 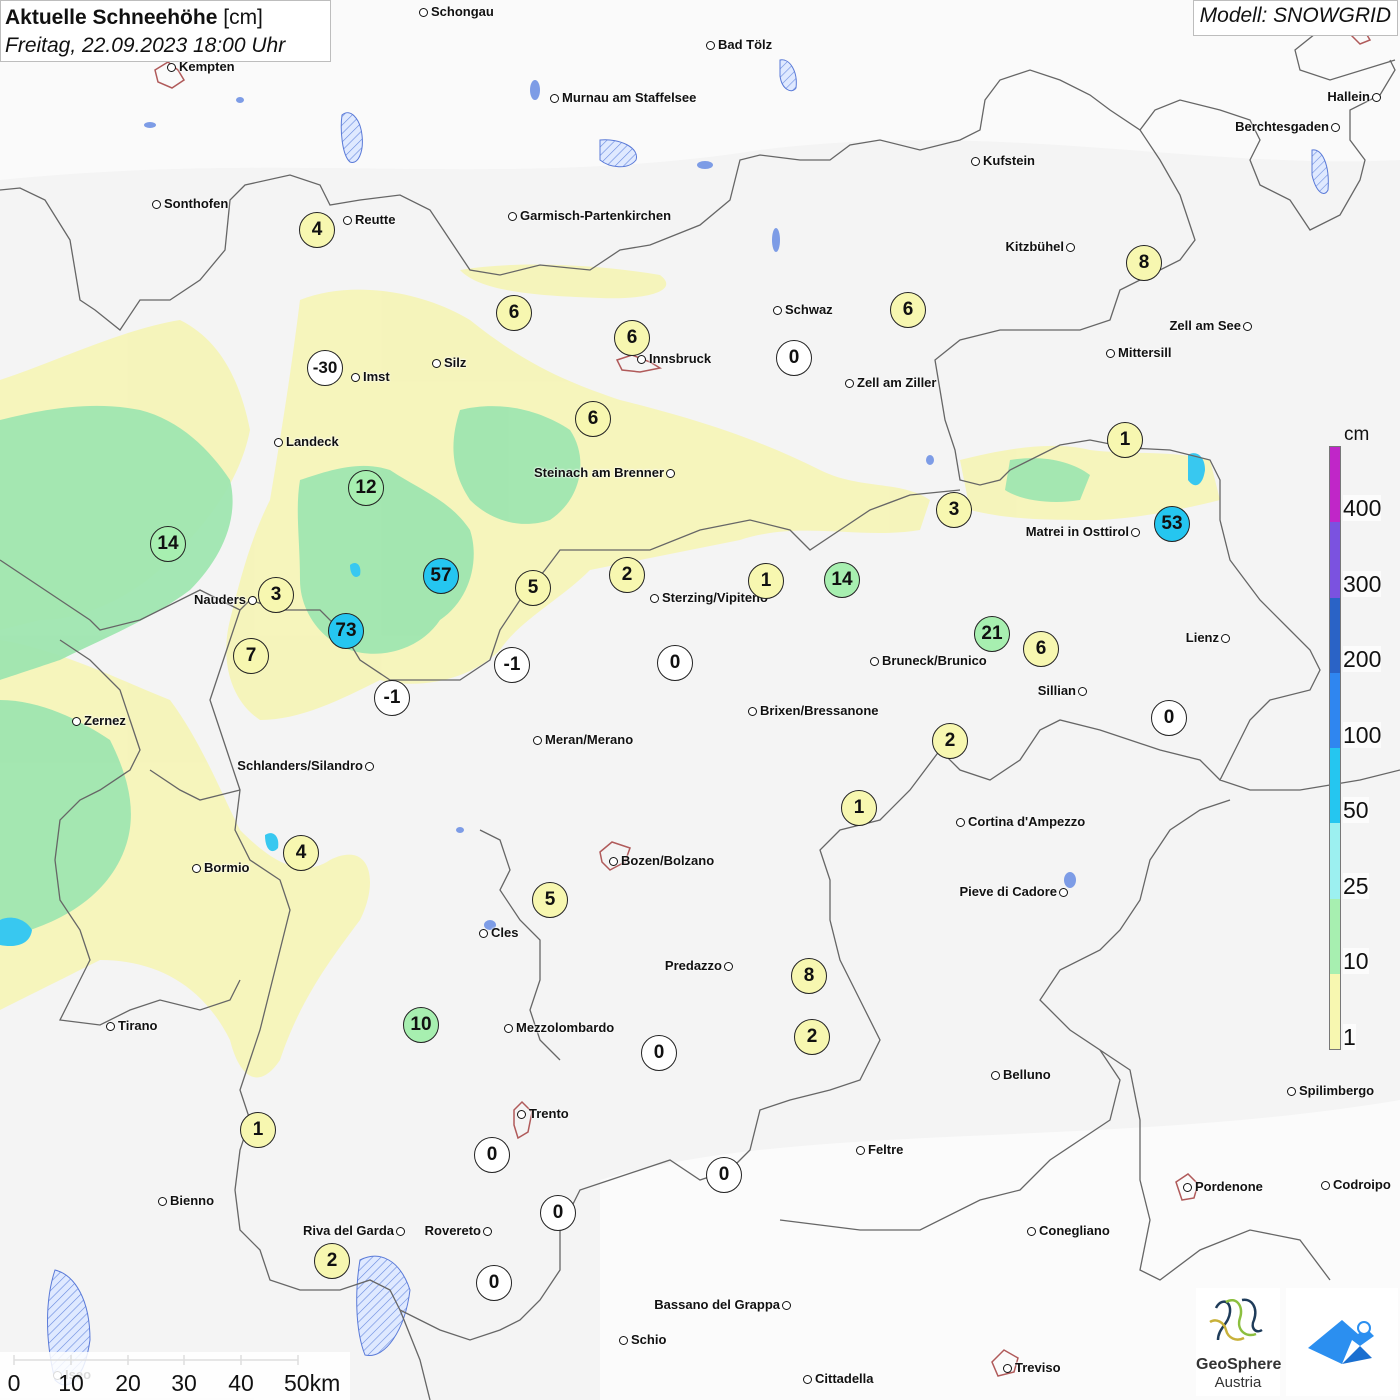 I want to click on geosphere-logo-icon, so click(x=1236, y=1319).